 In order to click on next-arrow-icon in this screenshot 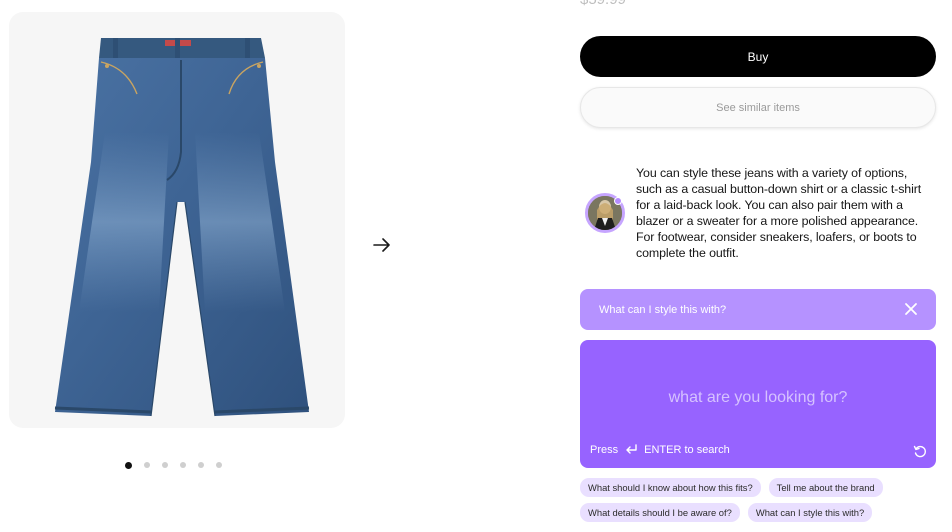, I will do `click(382, 245)`.